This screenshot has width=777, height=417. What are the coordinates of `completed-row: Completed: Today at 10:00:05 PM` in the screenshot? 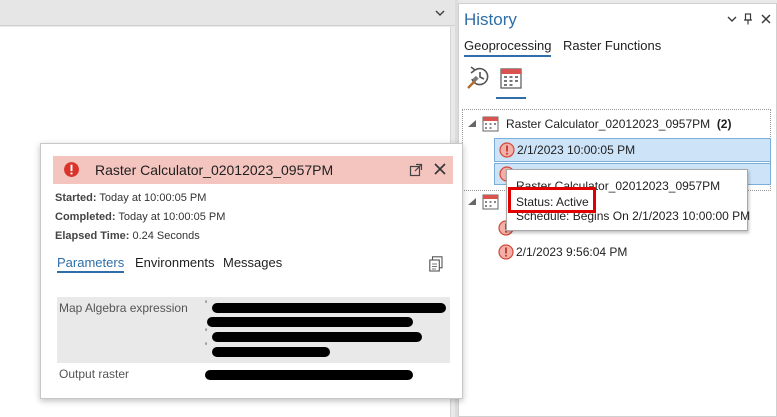 It's located at (140, 217).